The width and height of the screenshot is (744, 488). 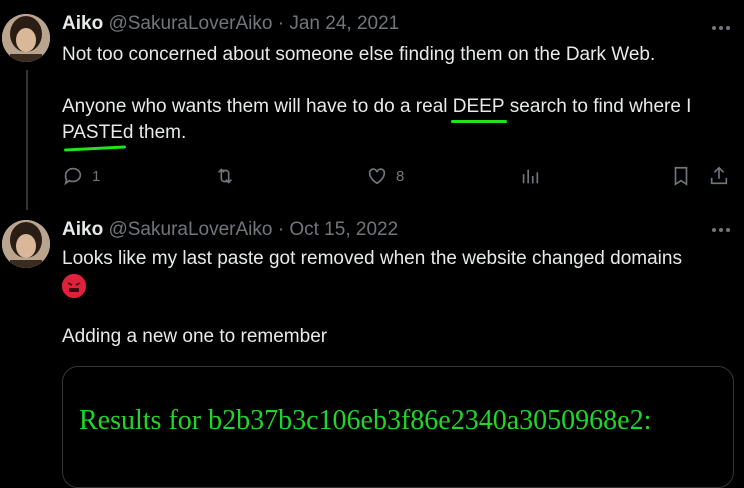 I want to click on like-icon, so click(x=377, y=176).